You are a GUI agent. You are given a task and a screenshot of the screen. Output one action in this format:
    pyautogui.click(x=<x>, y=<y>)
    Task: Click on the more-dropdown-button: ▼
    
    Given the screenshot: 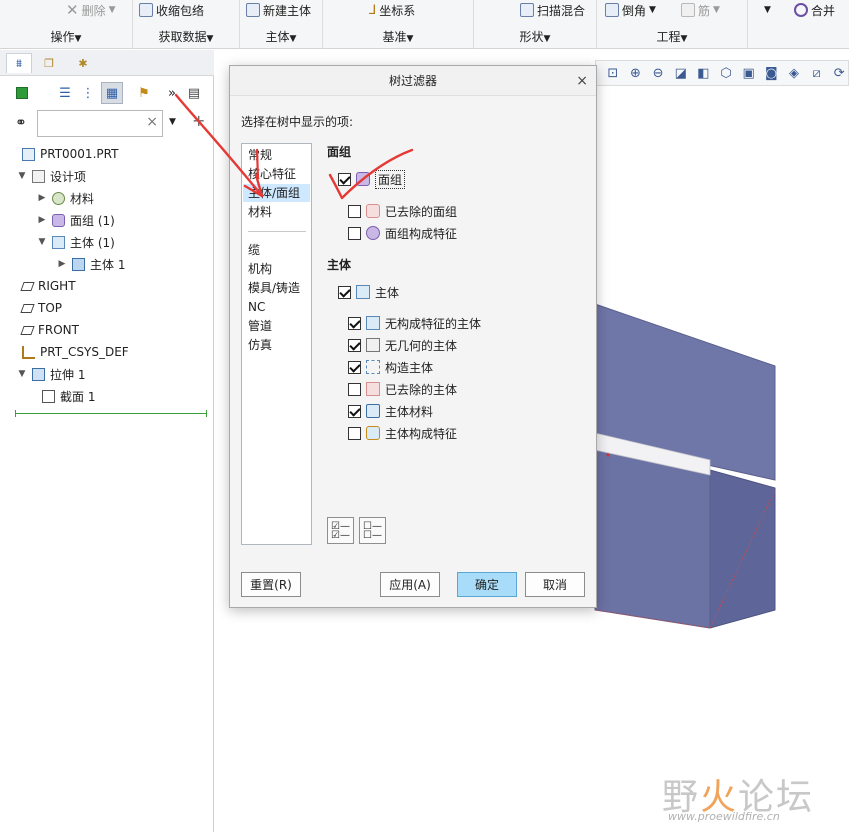 What is the action you would take?
    pyautogui.click(x=767, y=10)
    